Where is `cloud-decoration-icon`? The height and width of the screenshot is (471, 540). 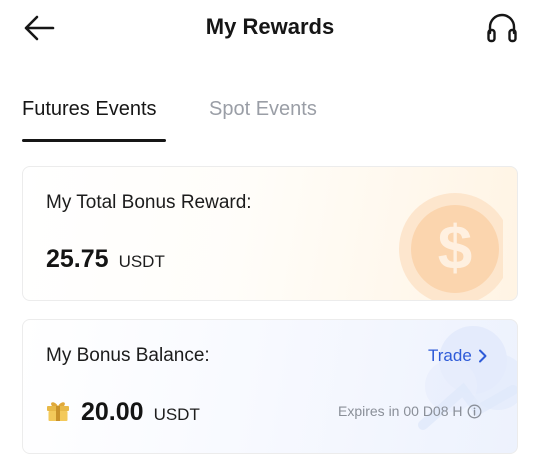 cloud-decoration-icon is located at coordinates (467, 378).